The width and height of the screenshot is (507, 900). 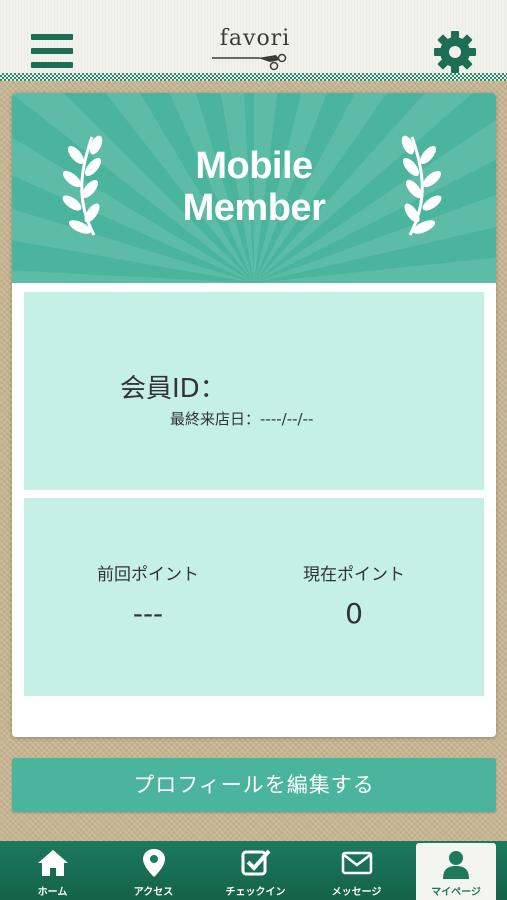 I want to click on current-points: 現在ポイント 0, so click(x=354, y=597).